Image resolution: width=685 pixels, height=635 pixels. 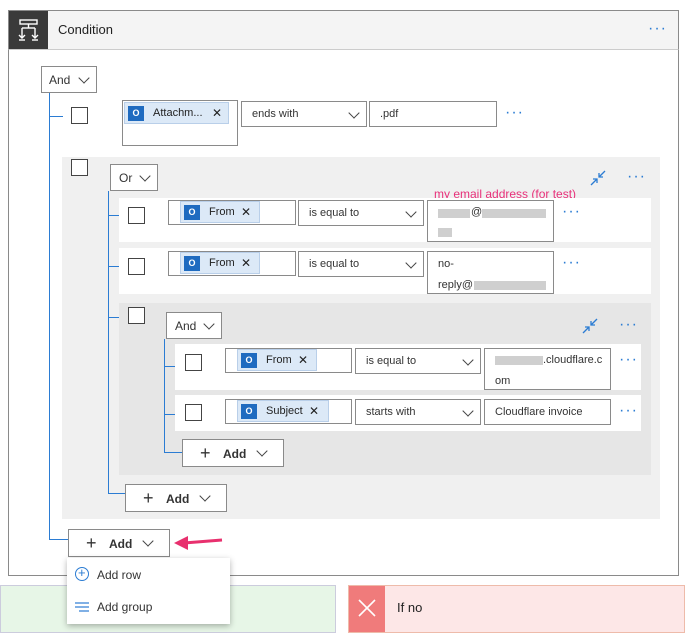 I want to click on dynamic-token: O Attachm... ✕, so click(x=176, y=113).